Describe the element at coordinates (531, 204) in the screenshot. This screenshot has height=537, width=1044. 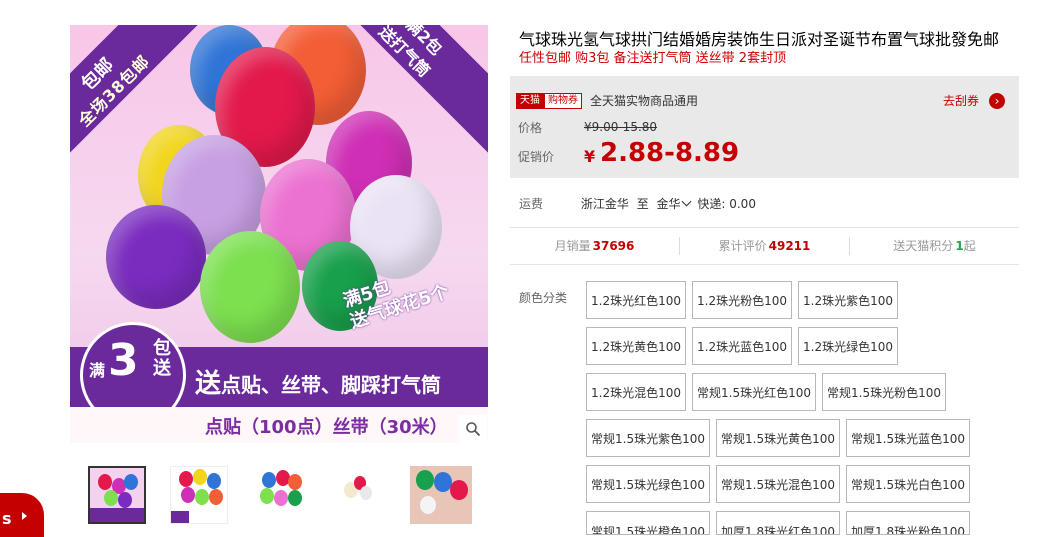
I see `shipping-label: 运费` at that location.